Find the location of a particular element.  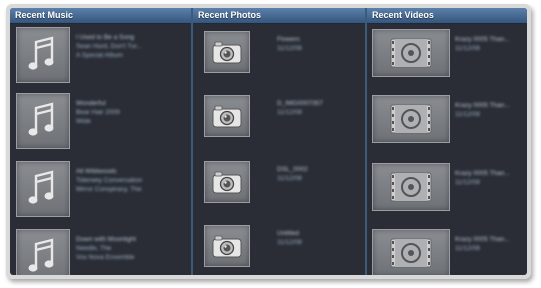

music-album: A Special Album is located at coordinates (99, 55).